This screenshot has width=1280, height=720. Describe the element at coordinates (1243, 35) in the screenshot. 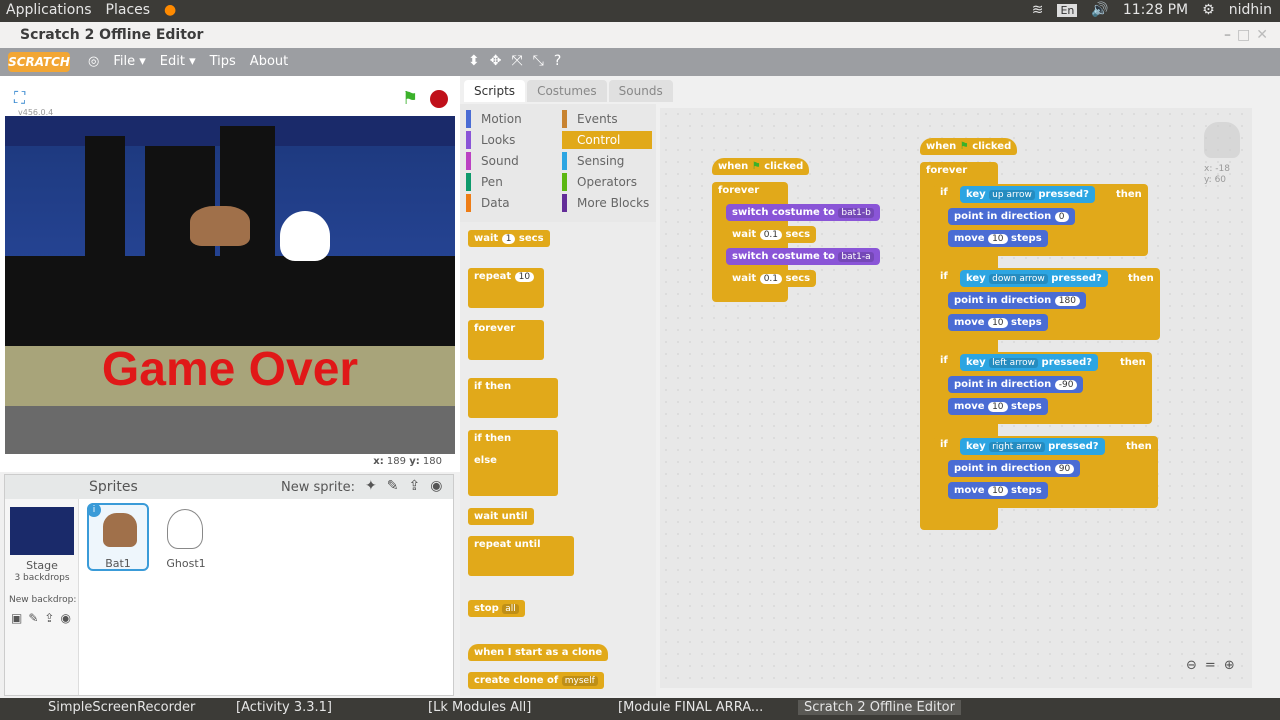

I see `maximize-icon: □` at that location.